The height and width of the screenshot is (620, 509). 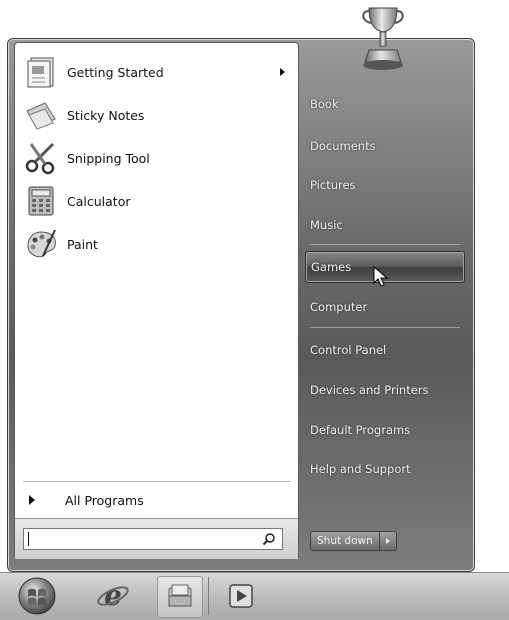 I want to click on taskbar: e, so click(x=254, y=596).